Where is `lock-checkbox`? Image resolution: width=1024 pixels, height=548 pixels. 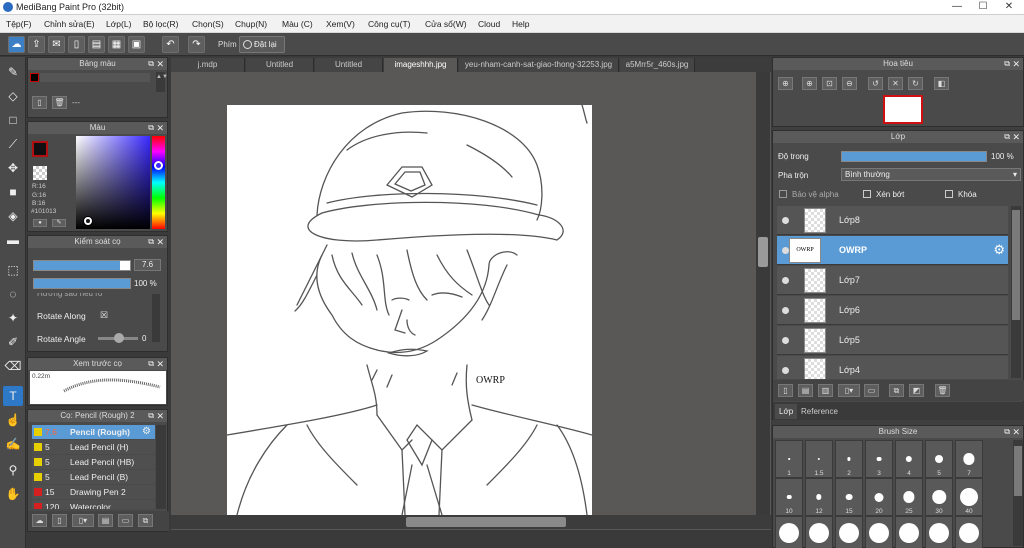
lock-checkbox is located at coordinates (949, 194).